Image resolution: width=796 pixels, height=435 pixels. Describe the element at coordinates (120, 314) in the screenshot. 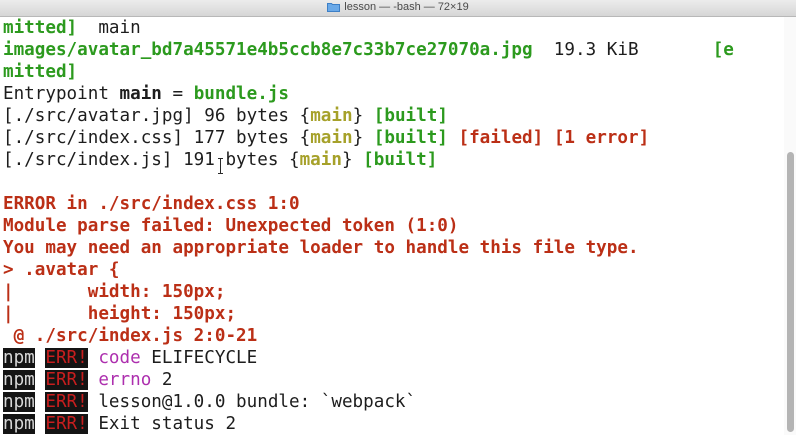

I see `code-snippet-line: | height: 150px;` at that location.